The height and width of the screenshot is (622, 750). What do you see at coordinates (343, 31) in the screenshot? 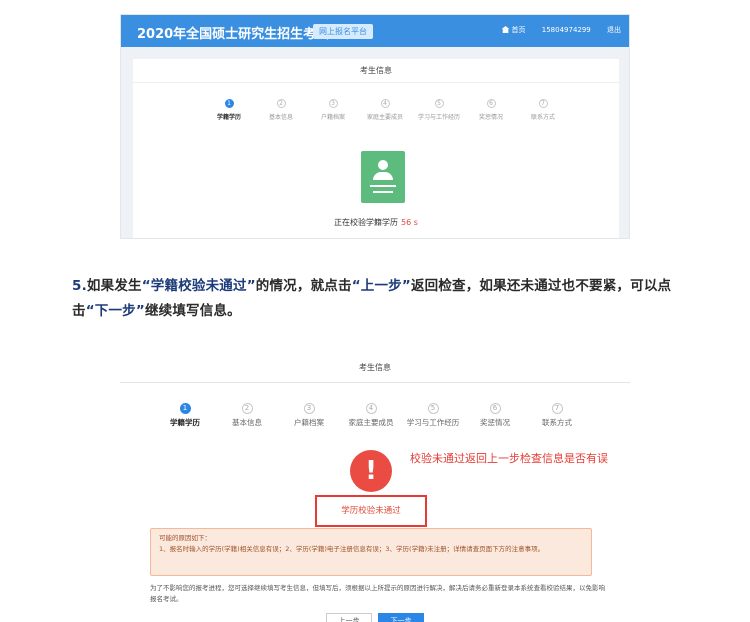
I see `site-tag: 网上报名平台` at bounding box center [343, 31].